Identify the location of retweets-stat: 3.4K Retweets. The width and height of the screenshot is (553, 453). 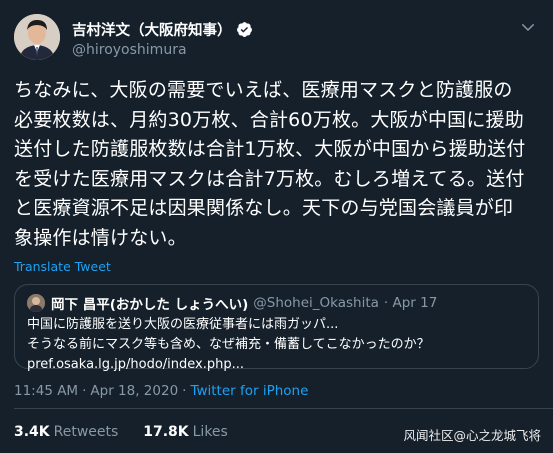
(66, 432).